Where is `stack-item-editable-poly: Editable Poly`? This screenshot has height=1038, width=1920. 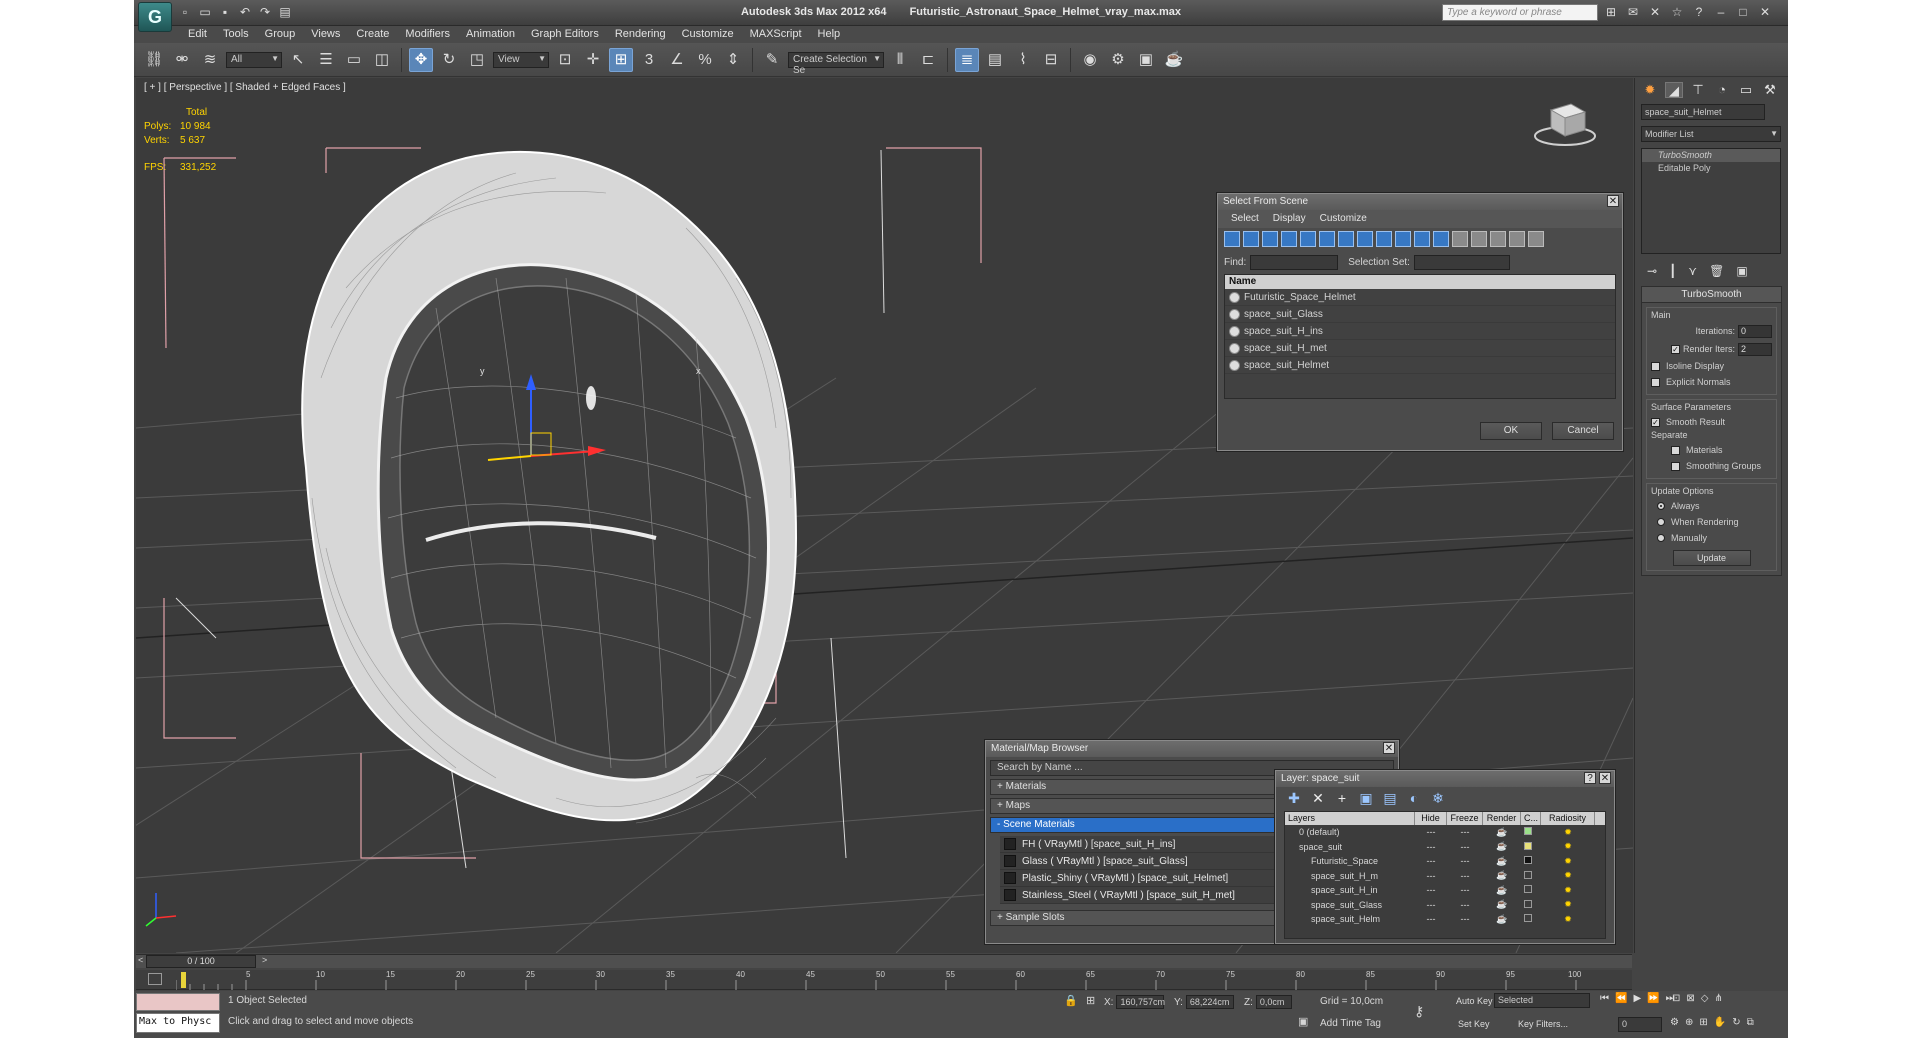 stack-item-editable-poly: Editable Poly is located at coordinates (1711, 168).